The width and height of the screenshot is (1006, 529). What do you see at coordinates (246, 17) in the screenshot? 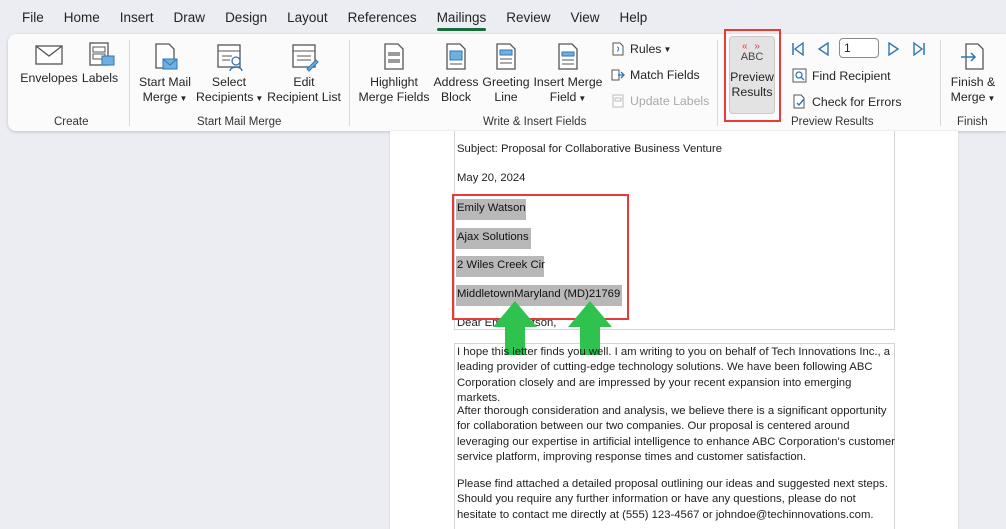
I see `tab-design: Design` at bounding box center [246, 17].